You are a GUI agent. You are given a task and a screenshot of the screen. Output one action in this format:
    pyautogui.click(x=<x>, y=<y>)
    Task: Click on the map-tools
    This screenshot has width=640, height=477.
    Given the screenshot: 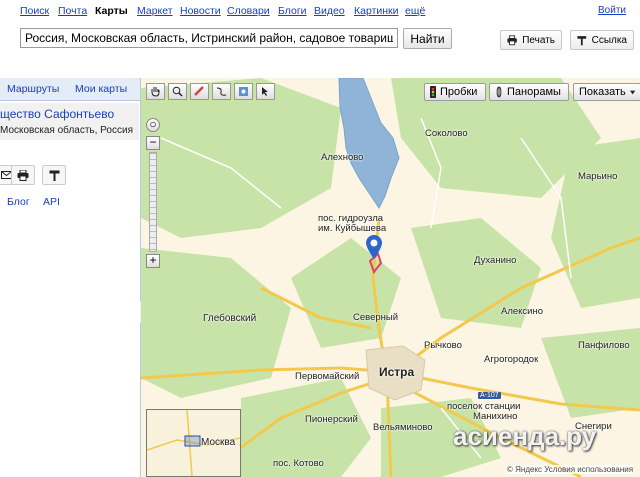 What is the action you would take?
    pyautogui.click(x=210, y=92)
    